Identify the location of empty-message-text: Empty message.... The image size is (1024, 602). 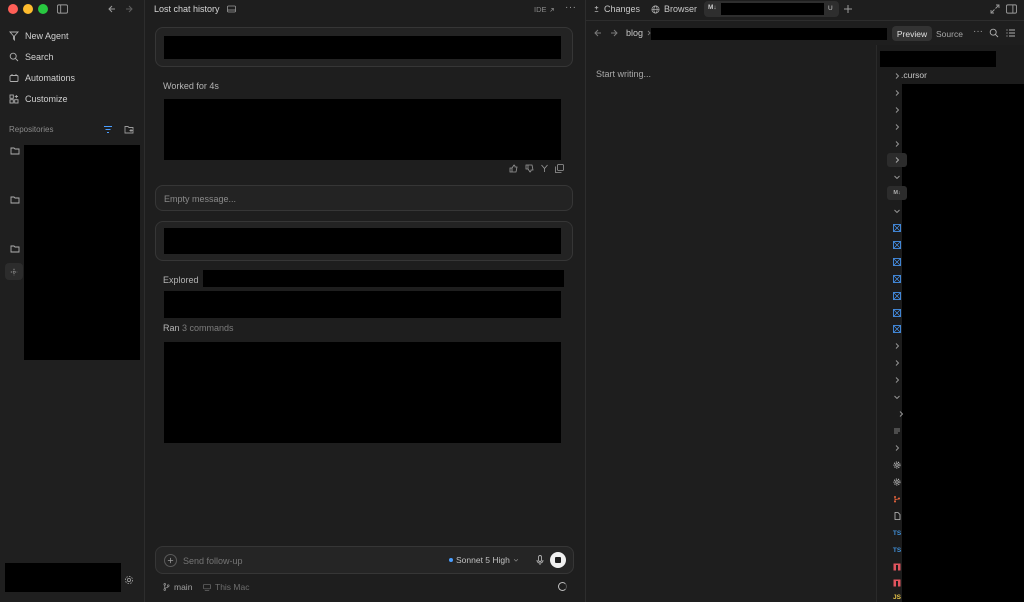
(200, 199).